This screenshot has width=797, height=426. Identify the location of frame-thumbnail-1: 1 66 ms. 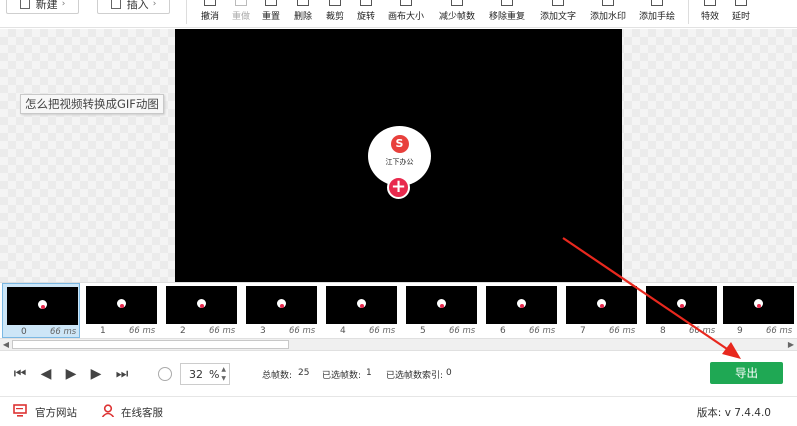
(121, 310).